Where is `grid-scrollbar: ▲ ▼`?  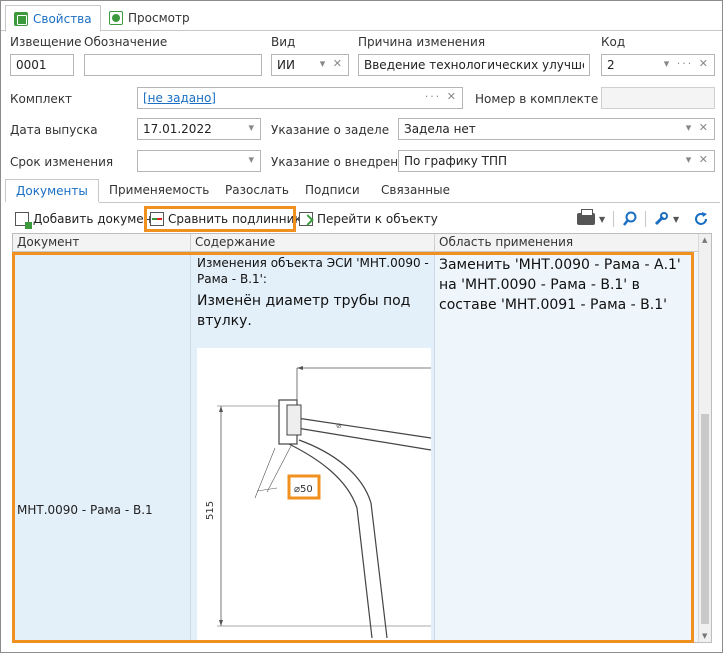
grid-scrollbar: ▲ ▼ is located at coordinates (704, 438).